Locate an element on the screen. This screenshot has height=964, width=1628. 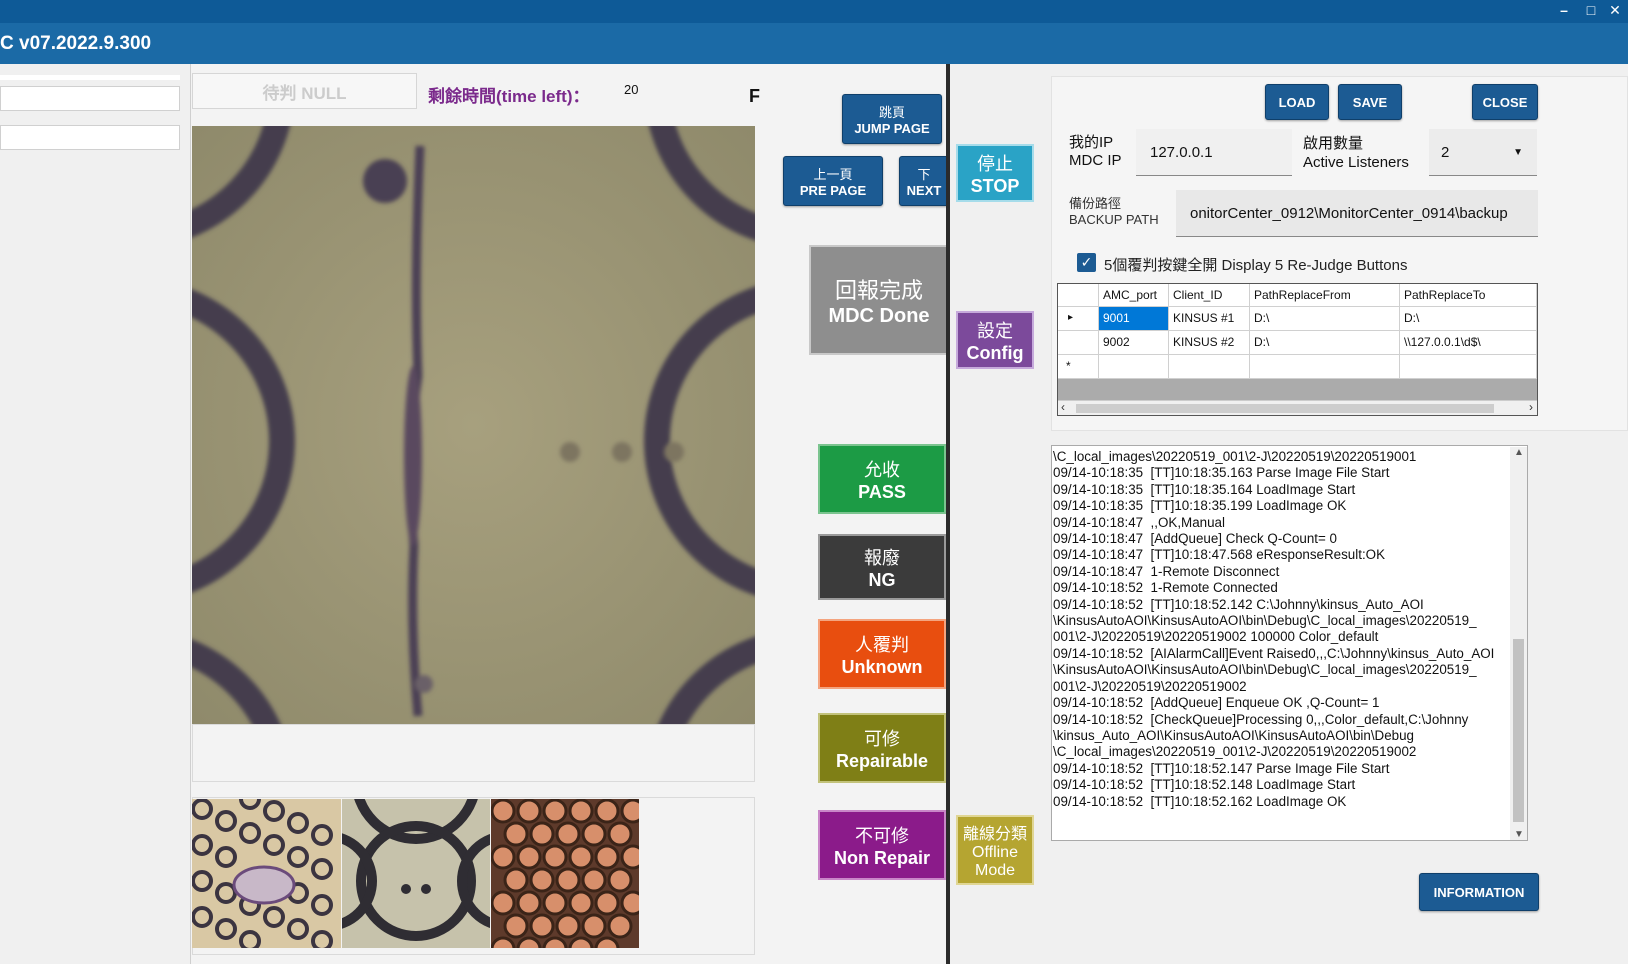
thumbnail-1-graphic is located at coordinates (266, 873).